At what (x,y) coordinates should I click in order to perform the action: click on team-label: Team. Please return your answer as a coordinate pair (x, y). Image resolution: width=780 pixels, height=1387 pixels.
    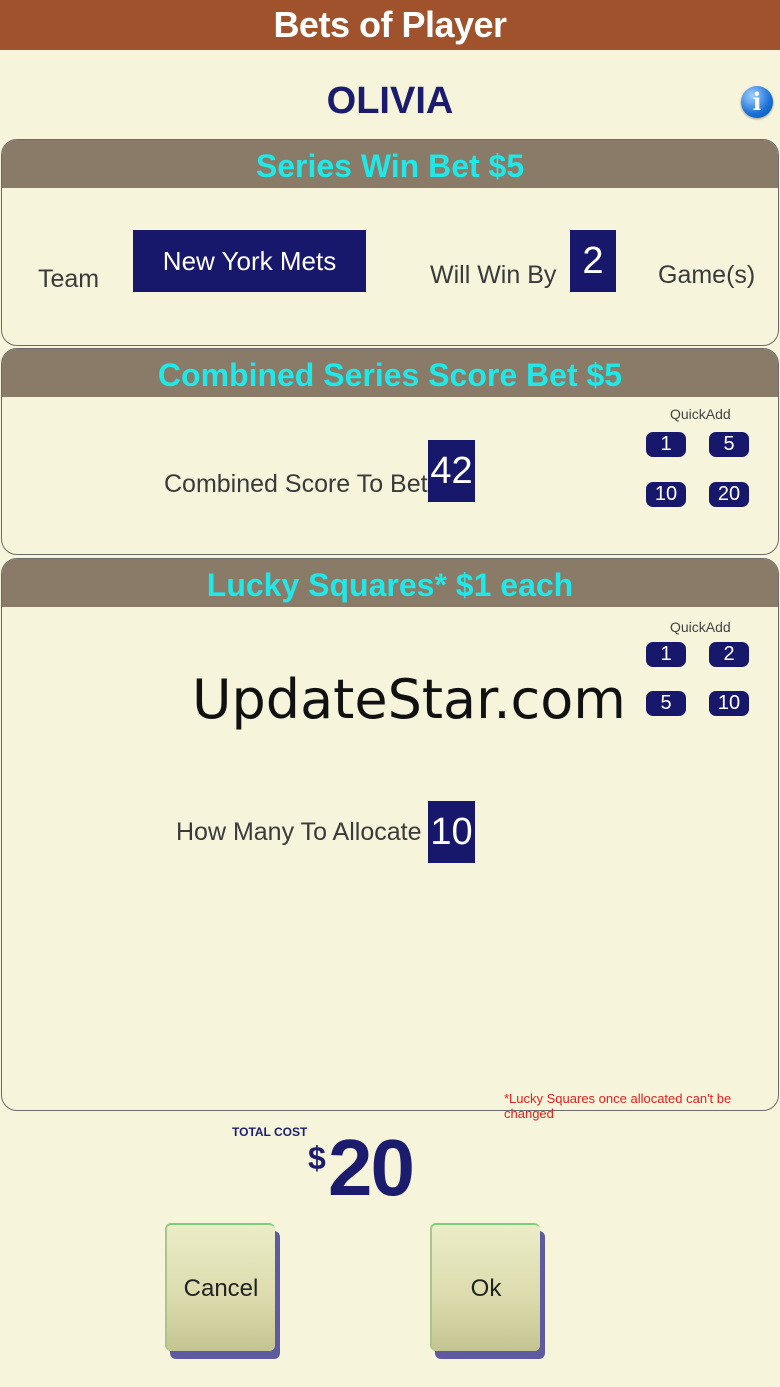
    Looking at the image, I should click on (69, 279).